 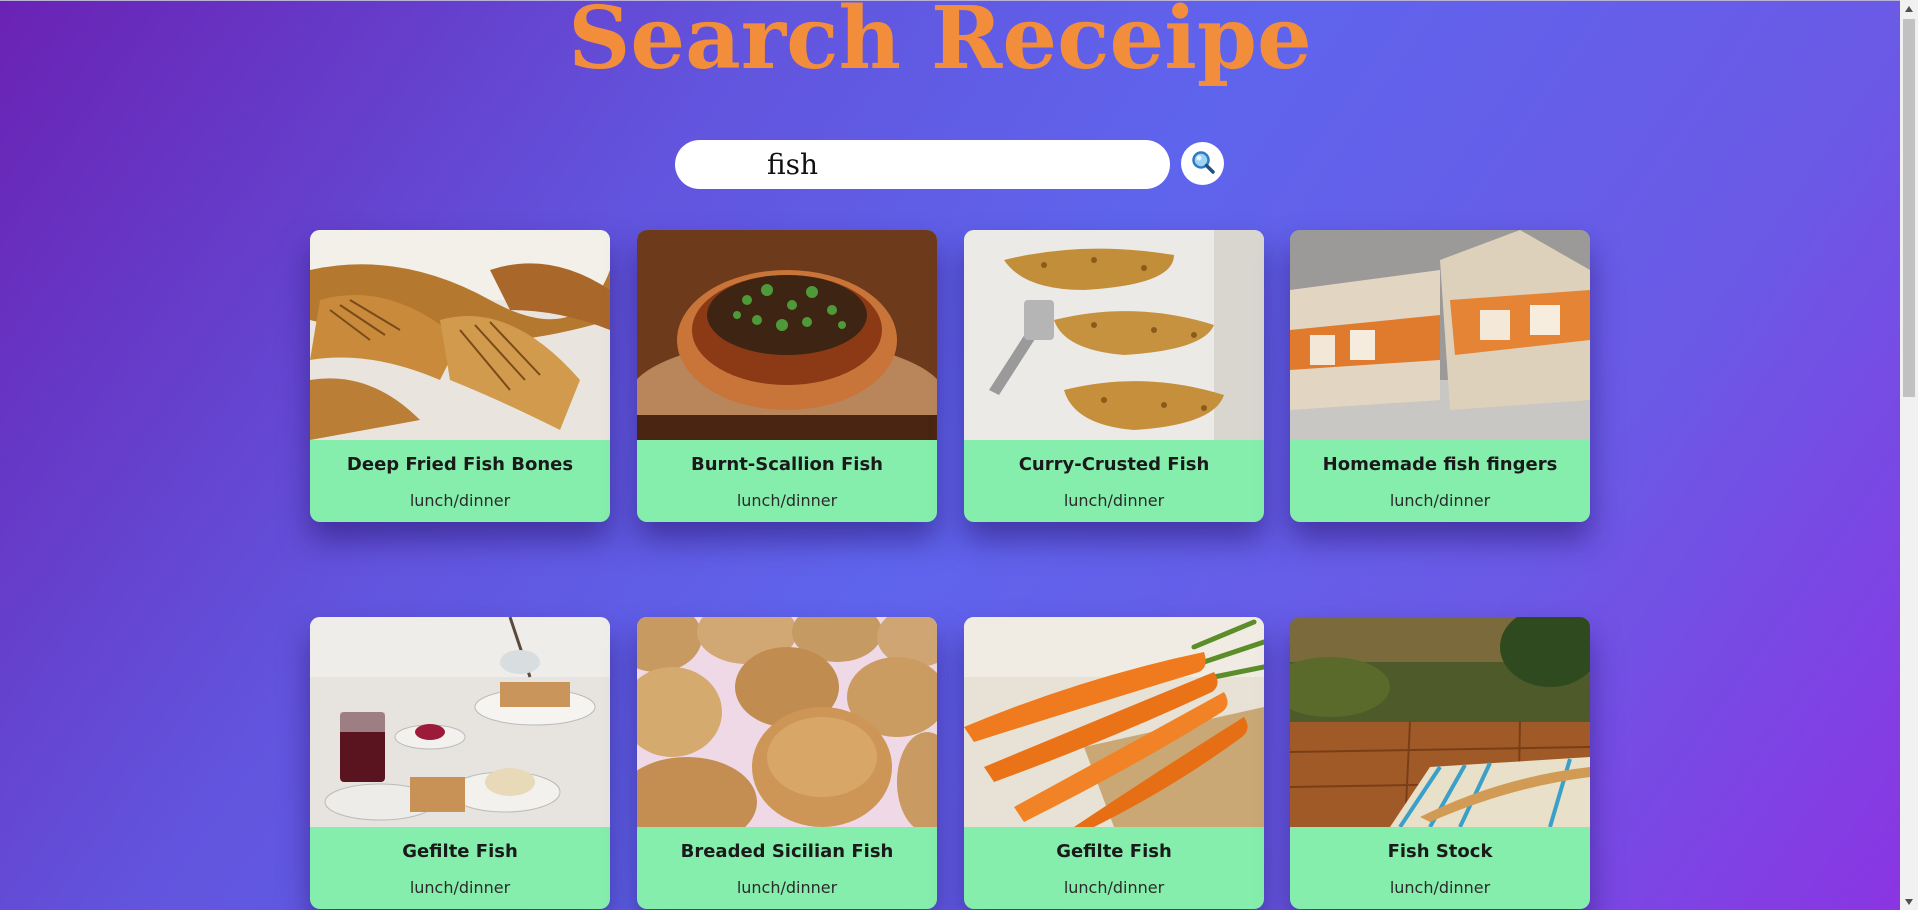 I want to click on recipe-title: Fish Stock, so click(x=1440, y=851).